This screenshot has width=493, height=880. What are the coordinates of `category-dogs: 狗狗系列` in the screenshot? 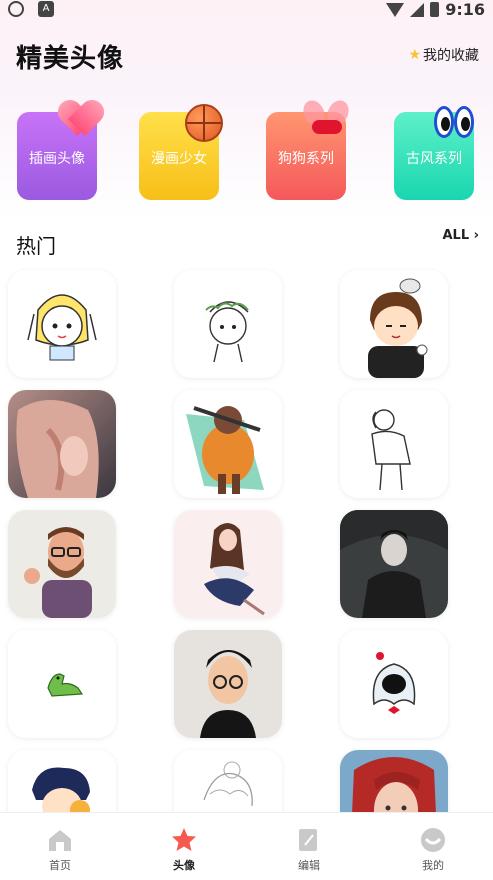 It's located at (309, 148).